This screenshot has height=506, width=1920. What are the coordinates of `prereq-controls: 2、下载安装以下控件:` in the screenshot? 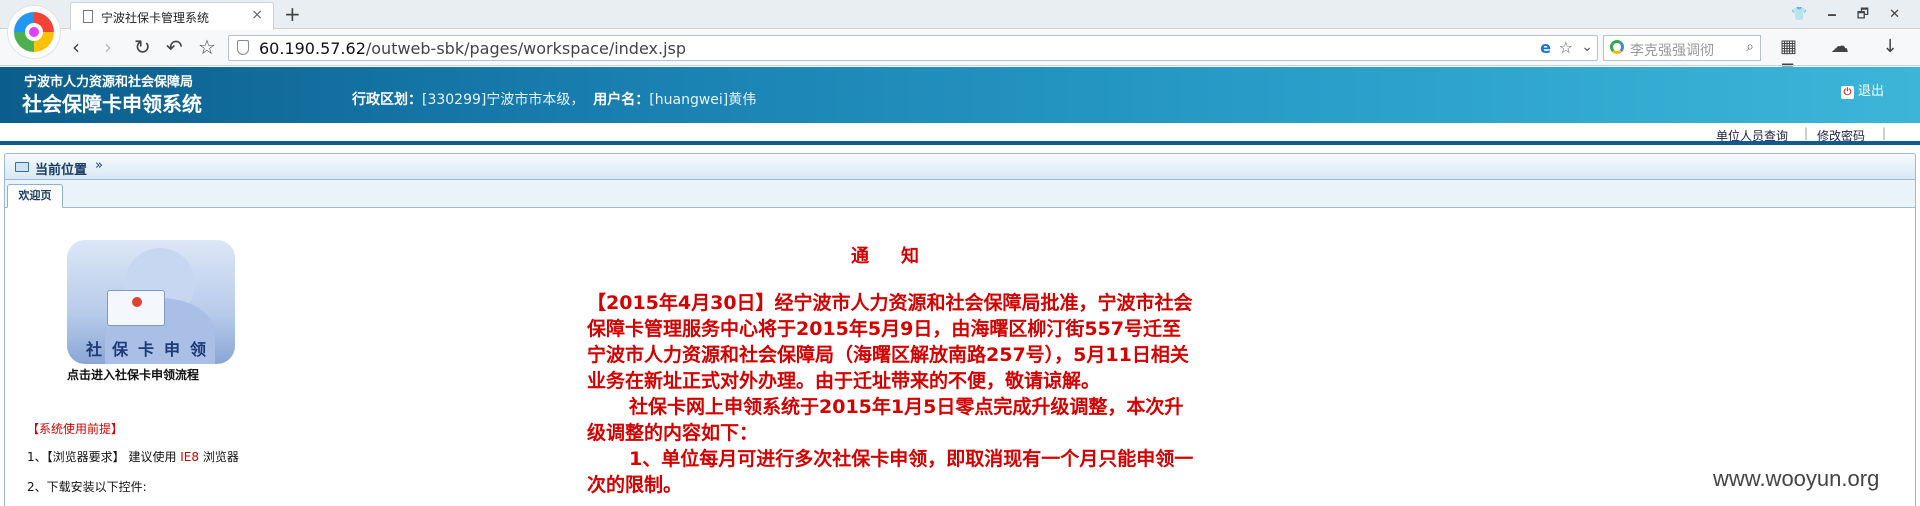 It's located at (87, 487).